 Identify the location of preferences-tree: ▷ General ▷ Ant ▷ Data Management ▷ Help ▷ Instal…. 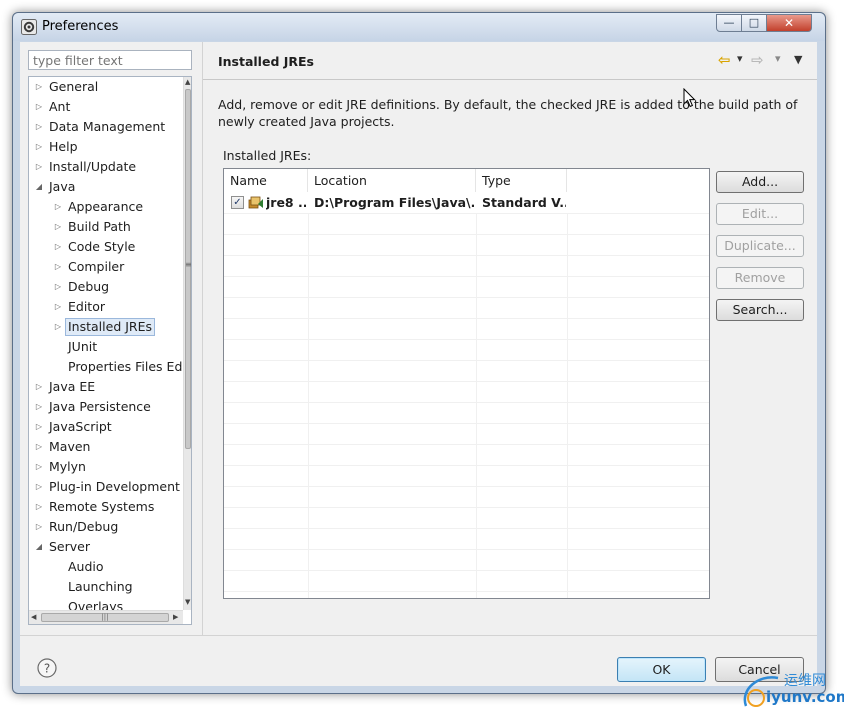
(110, 350).